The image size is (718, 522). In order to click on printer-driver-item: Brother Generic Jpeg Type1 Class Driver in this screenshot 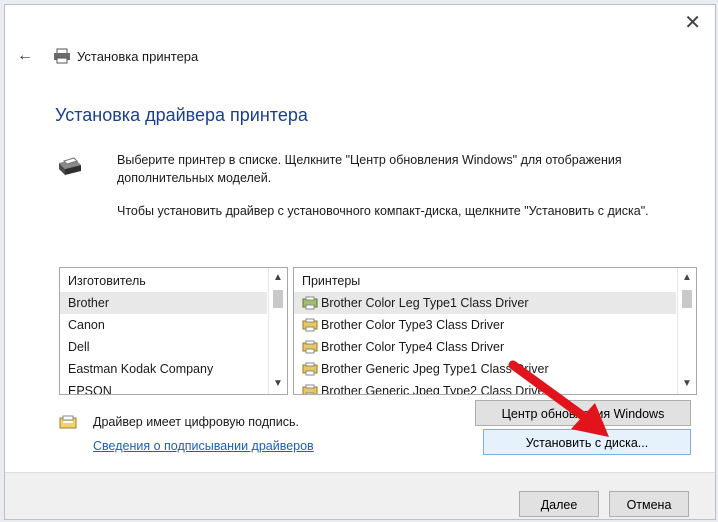, I will do `click(495, 369)`.